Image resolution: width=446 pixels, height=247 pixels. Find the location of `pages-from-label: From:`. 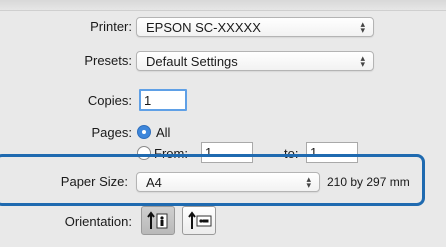

pages-from-label: From: is located at coordinates (171, 153).